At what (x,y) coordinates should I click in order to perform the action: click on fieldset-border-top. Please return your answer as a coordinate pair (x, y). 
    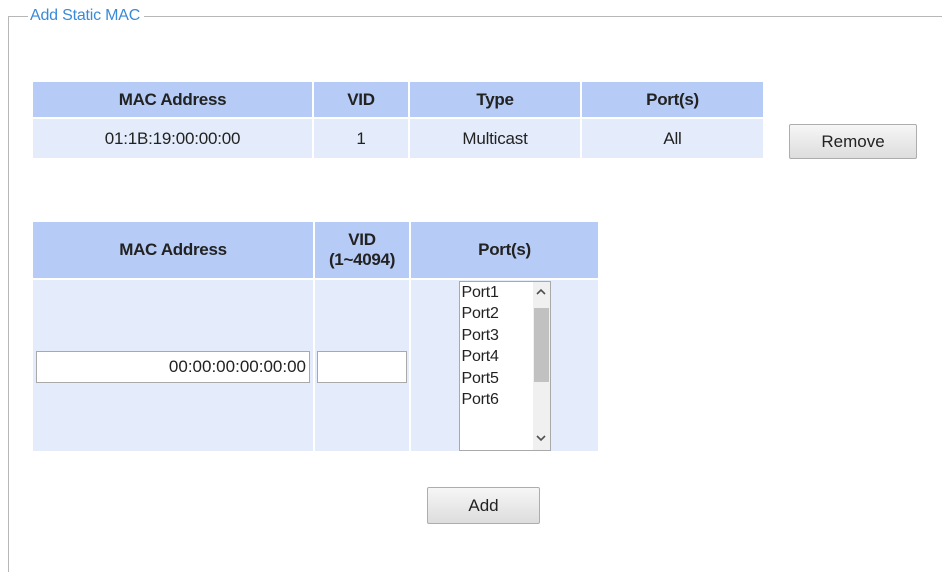
    Looking at the image, I should click on (475, 16).